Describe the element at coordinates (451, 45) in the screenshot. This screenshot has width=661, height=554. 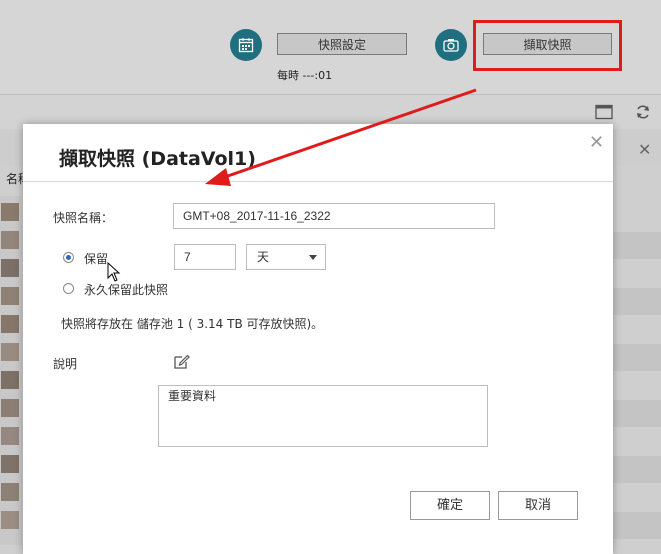
I see `camera-icon` at that location.